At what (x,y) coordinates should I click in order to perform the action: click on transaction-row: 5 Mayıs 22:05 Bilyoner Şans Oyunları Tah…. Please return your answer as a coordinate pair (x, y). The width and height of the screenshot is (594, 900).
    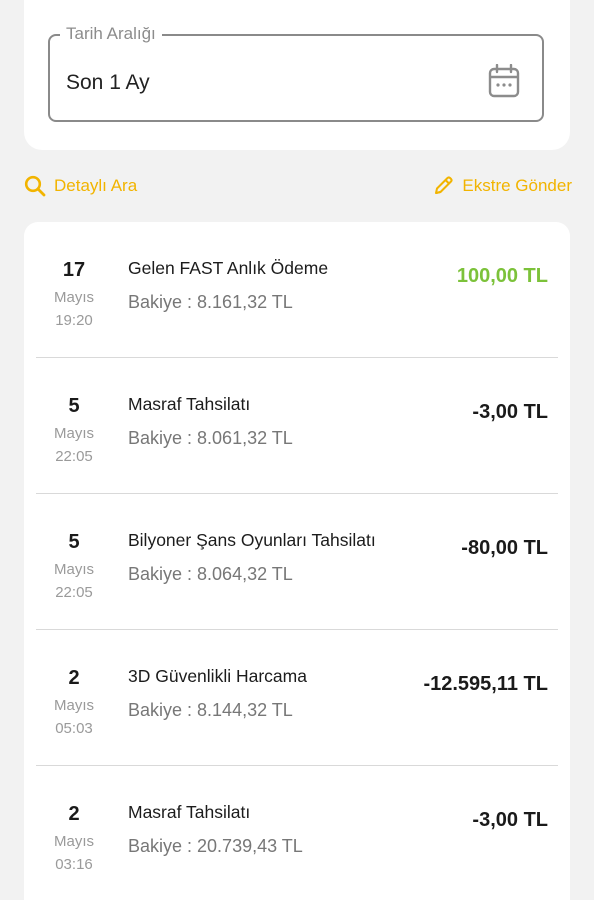
    Looking at the image, I should click on (297, 562).